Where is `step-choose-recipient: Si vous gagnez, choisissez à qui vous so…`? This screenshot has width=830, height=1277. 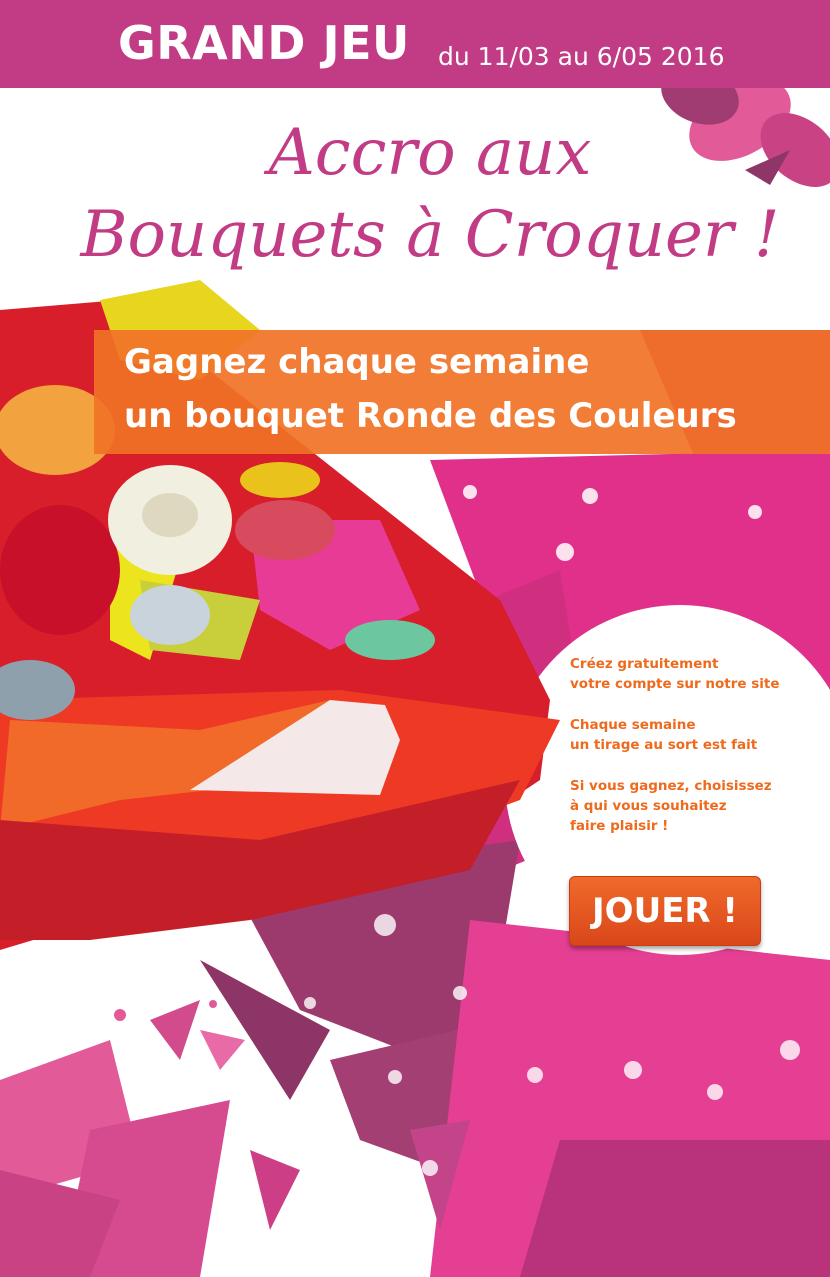 step-choose-recipient: Si vous gagnez, choisissez à qui vous so… is located at coordinates (671, 806).